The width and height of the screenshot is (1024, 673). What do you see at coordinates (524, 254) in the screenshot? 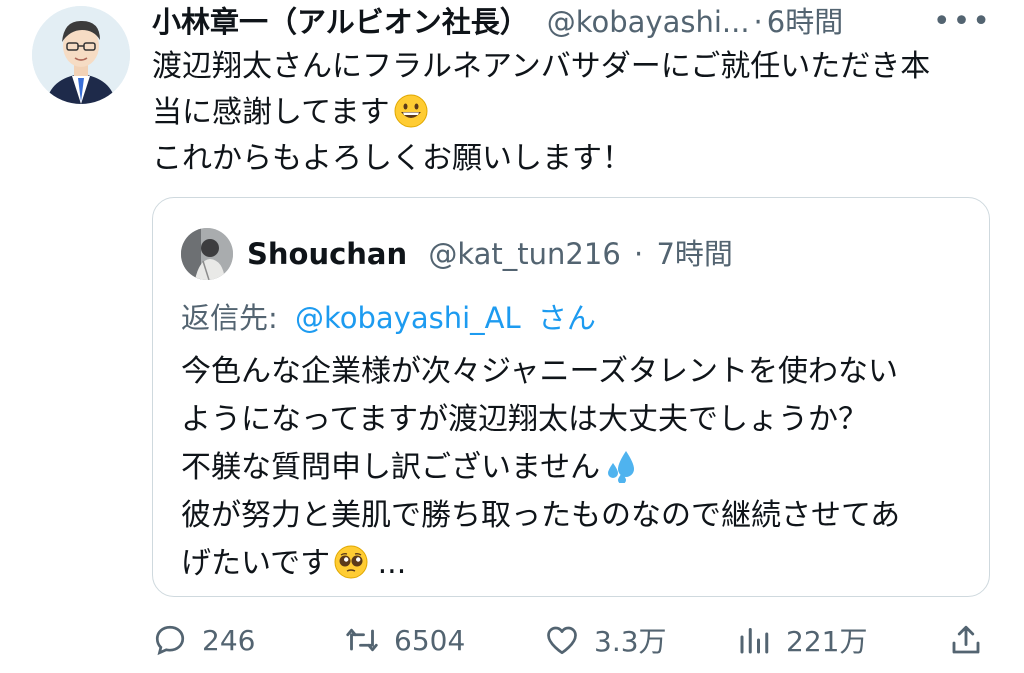
I see `quoted-author-handle: @kat_tun216` at bounding box center [524, 254].